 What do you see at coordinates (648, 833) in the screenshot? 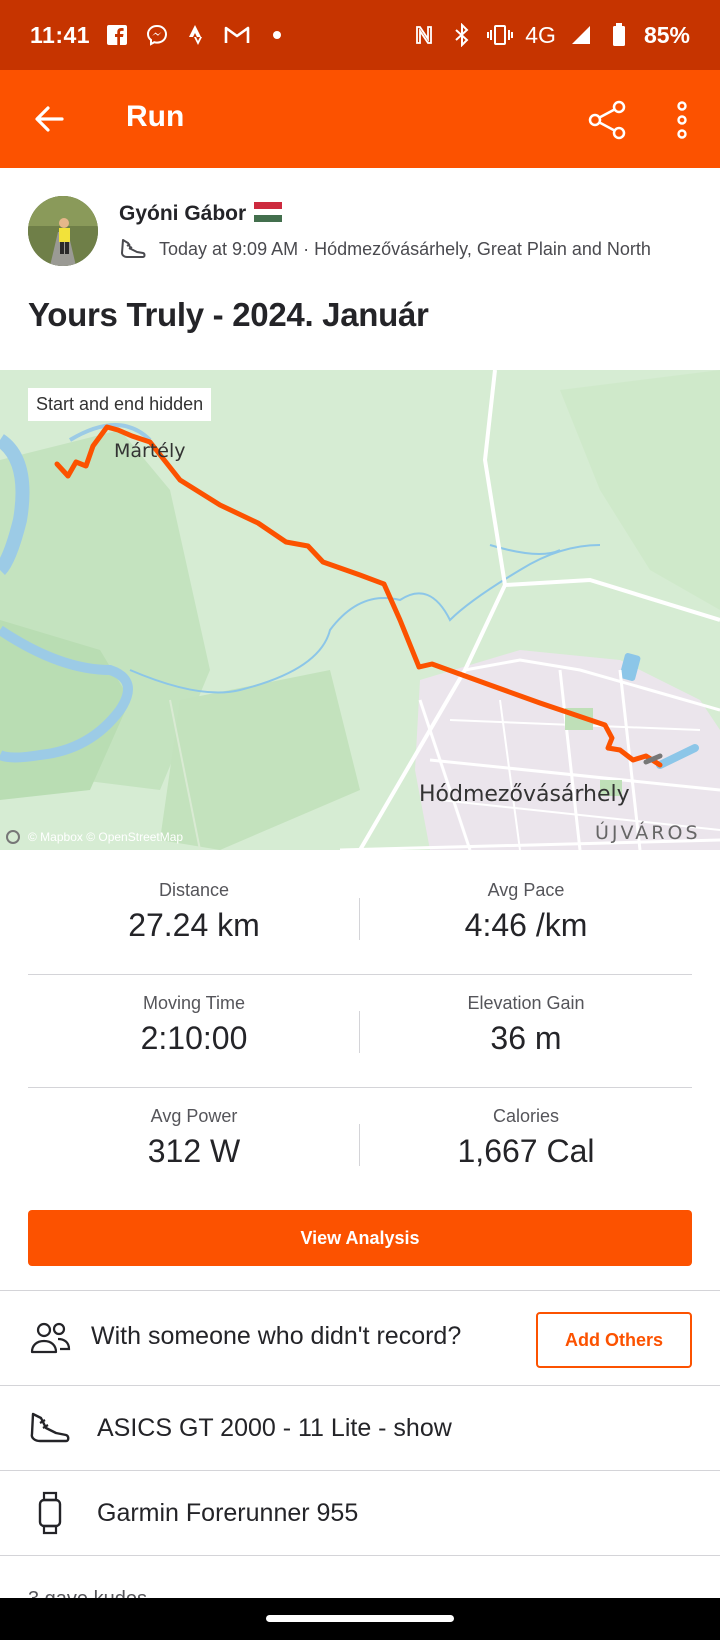
I see `map-label-district: ÚJVÁROS` at bounding box center [648, 833].